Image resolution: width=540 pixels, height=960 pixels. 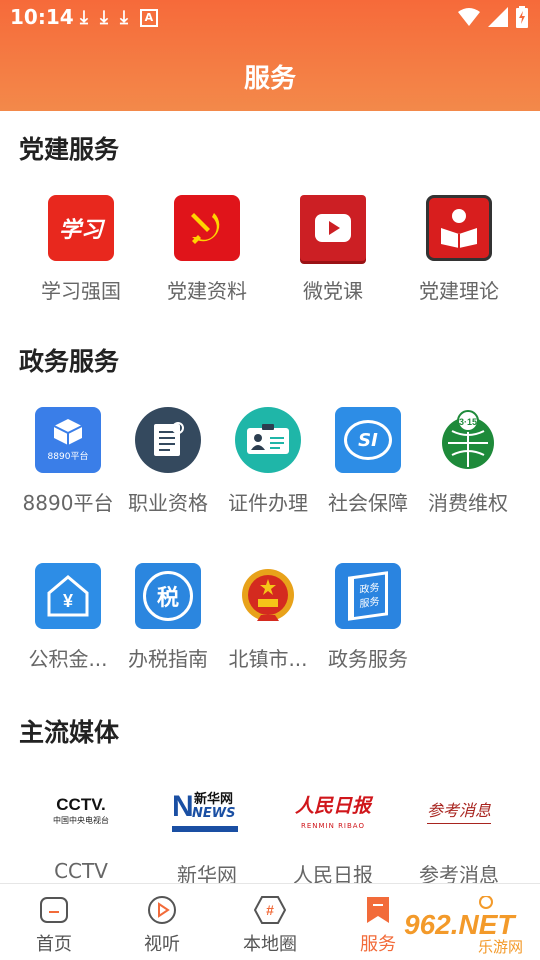 What do you see at coordinates (214, 813) in the screenshot?
I see `logo-subtext: NEWS` at bounding box center [214, 813].